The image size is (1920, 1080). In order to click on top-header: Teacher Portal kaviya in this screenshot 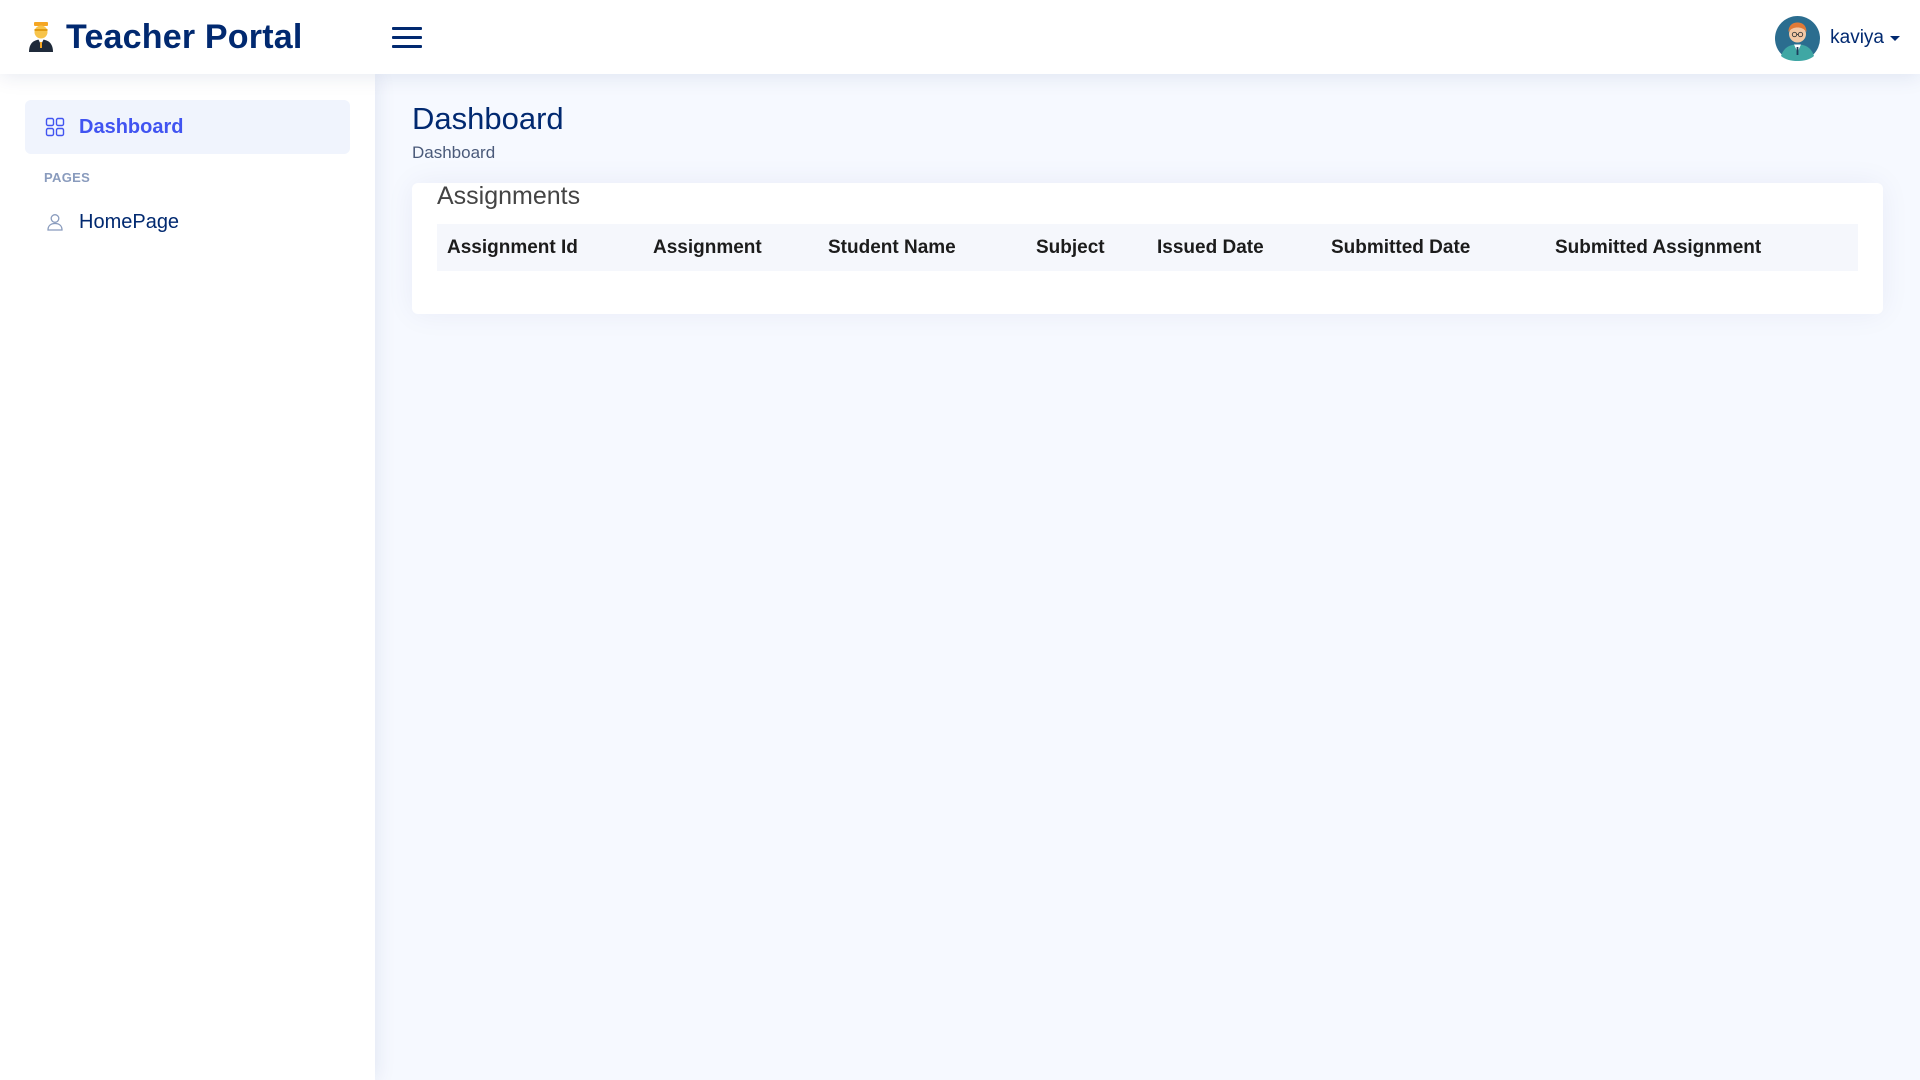, I will do `click(960, 37)`.